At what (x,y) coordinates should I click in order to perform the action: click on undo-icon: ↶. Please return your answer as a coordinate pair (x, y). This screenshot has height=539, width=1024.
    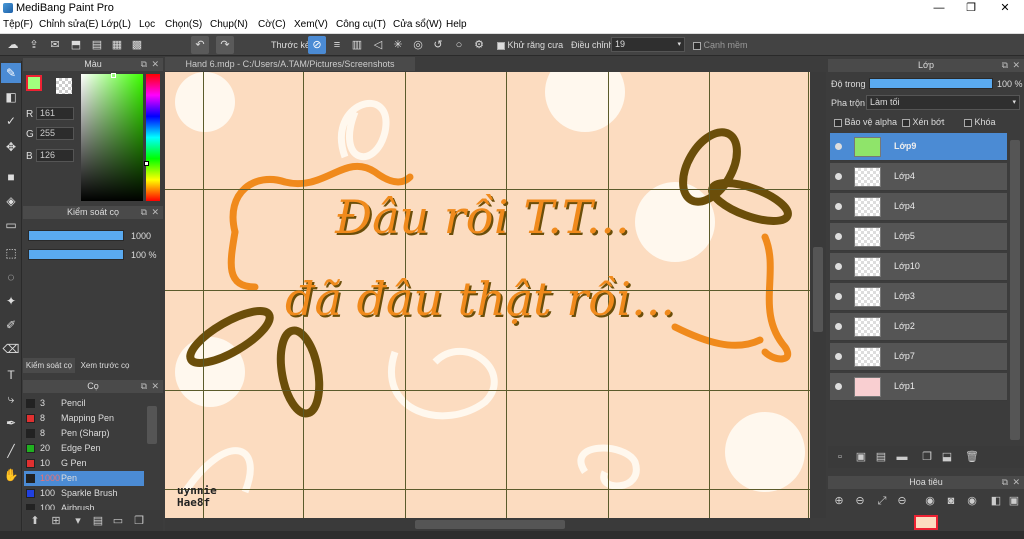
    Looking at the image, I should click on (200, 45).